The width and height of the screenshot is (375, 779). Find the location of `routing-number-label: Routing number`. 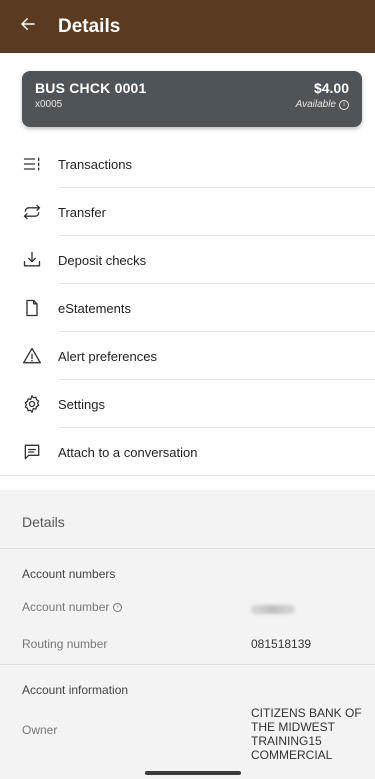

routing-number-label: Routing number is located at coordinates (65, 644).